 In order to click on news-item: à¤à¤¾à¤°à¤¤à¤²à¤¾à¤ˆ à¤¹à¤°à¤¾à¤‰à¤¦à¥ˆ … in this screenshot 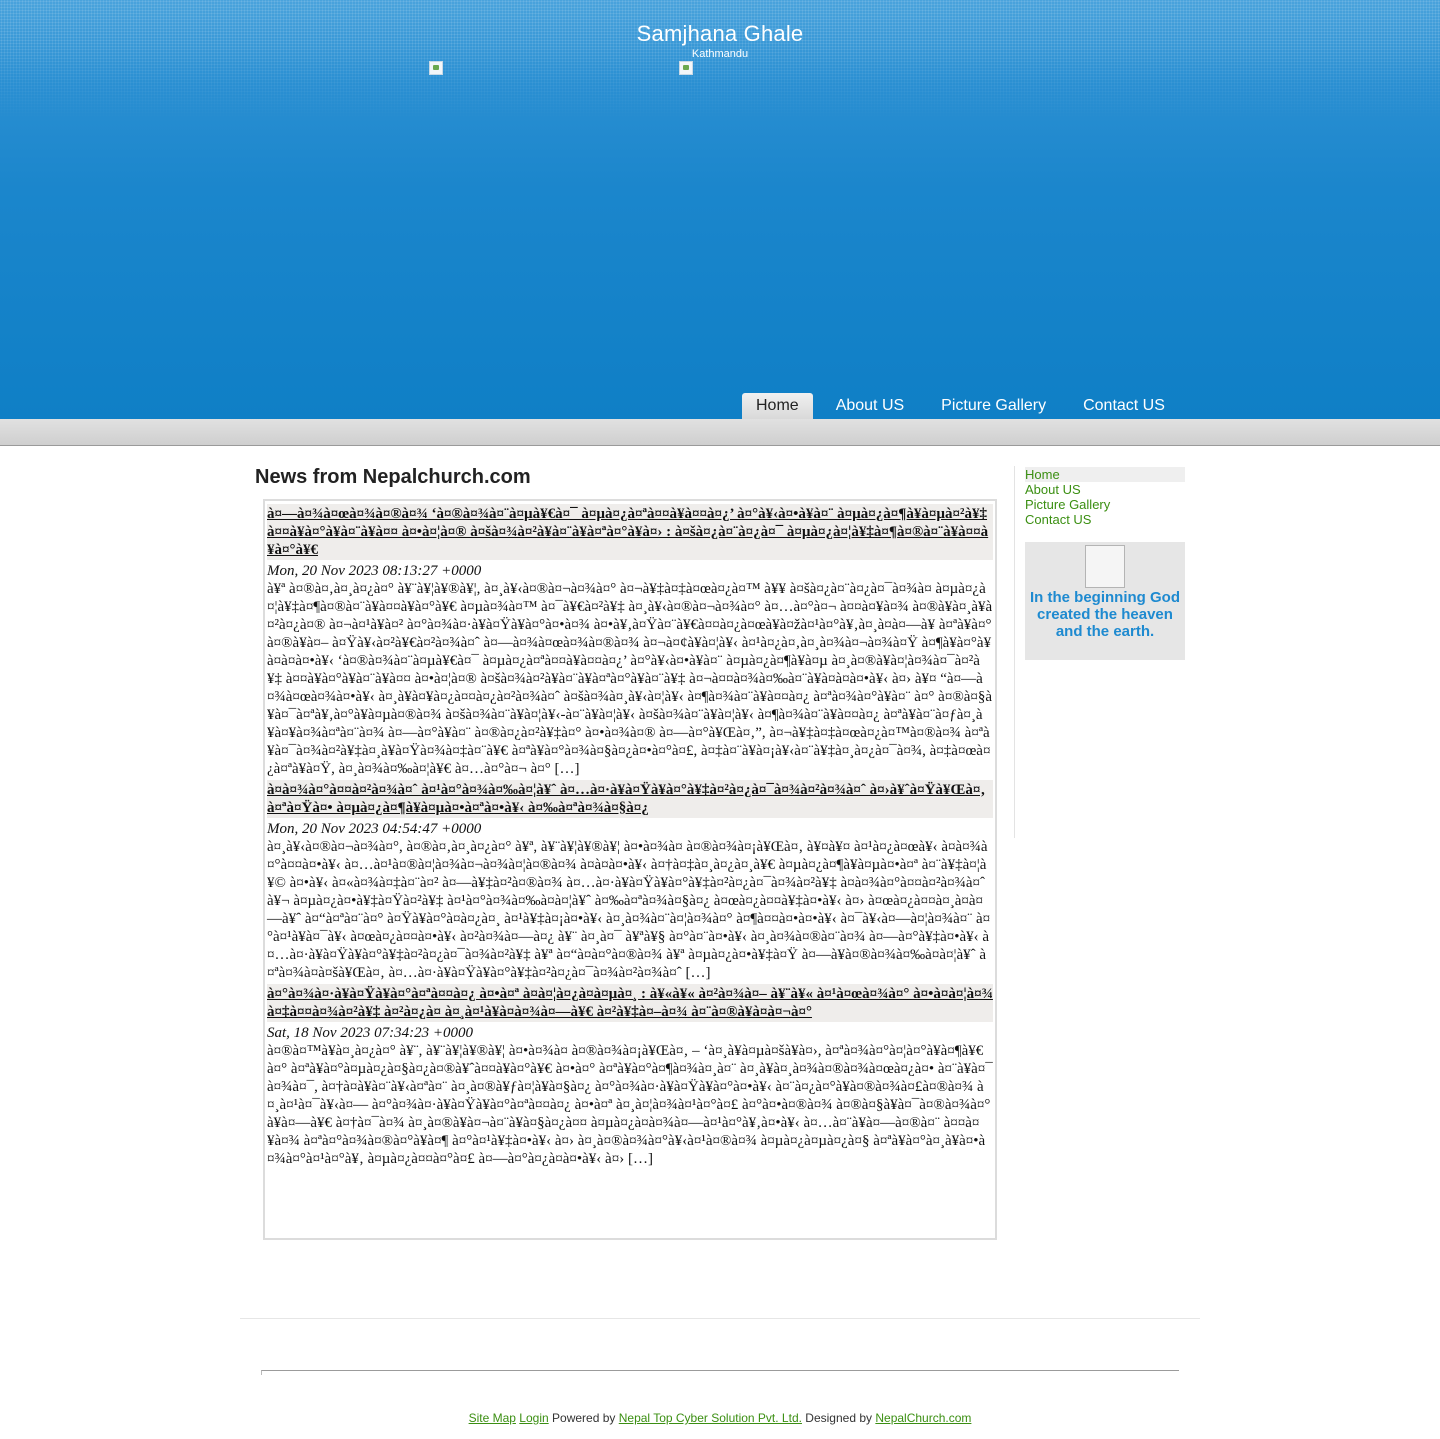, I will do `click(630, 881)`.